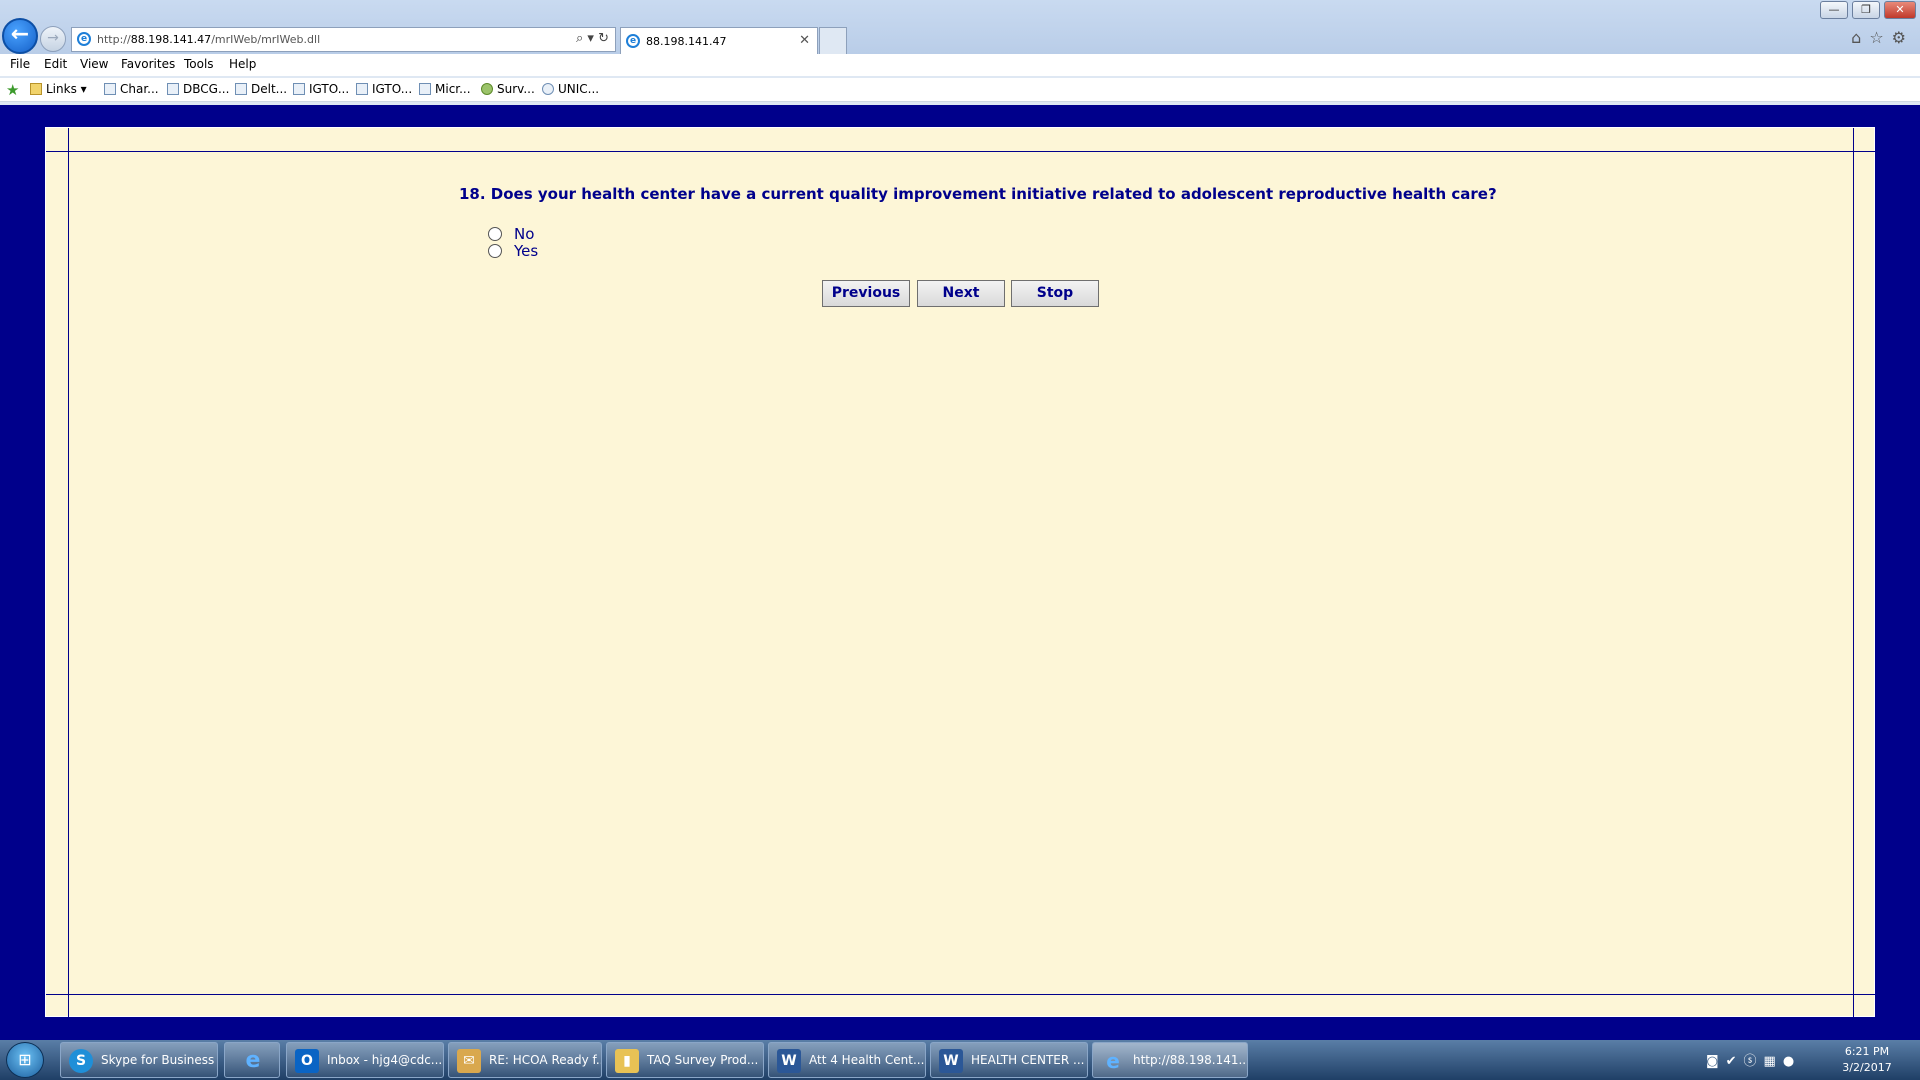 Image resolution: width=1920 pixels, height=1080 pixels. I want to click on search-icon: ⌕, so click(579, 38).